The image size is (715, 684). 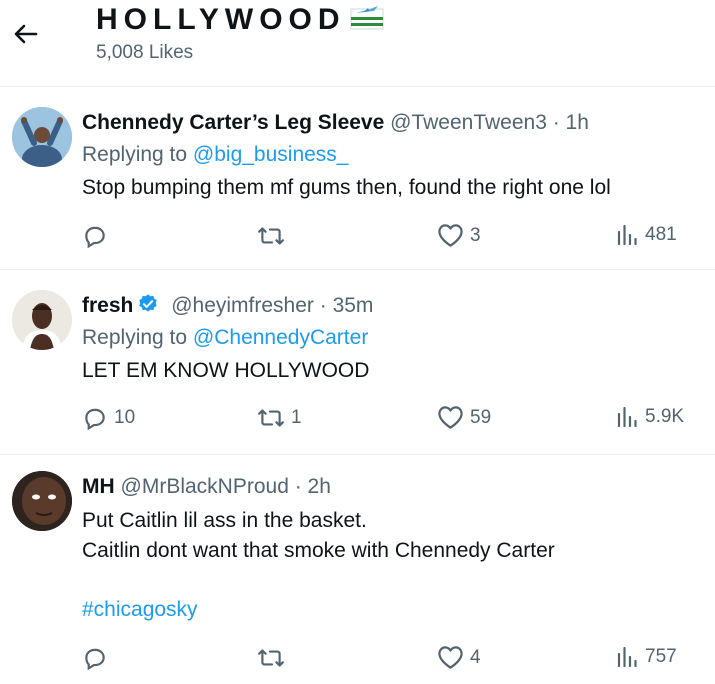 I want to click on replying-line: Replying to @ChennedyCarter, so click(x=225, y=338).